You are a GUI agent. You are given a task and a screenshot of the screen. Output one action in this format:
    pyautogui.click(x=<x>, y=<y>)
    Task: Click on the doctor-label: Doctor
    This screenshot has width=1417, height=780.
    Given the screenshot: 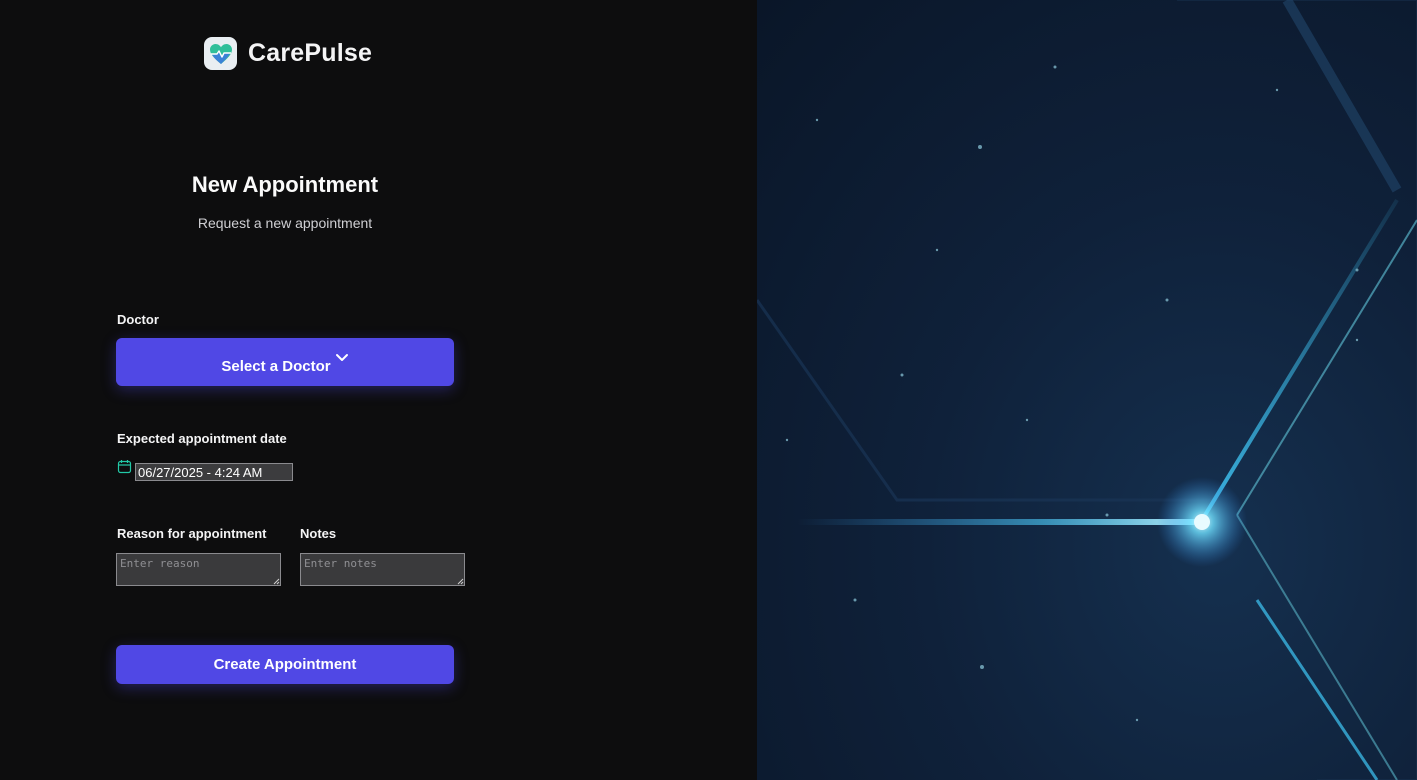 What is the action you would take?
    pyautogui.click(x=138, y=319)
    